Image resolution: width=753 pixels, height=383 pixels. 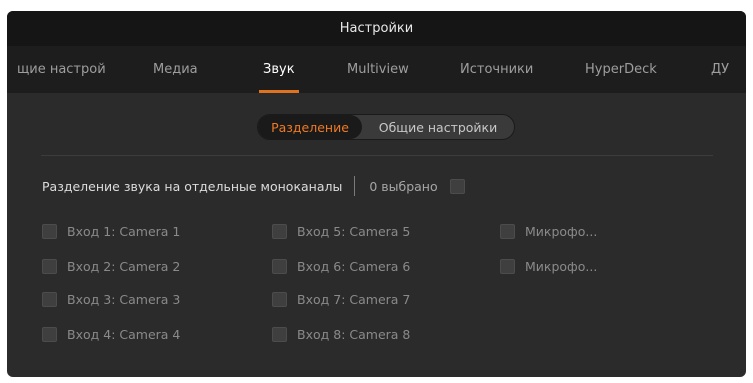 I want to click on tab-media: Медиа, so click(x=175, y=69).